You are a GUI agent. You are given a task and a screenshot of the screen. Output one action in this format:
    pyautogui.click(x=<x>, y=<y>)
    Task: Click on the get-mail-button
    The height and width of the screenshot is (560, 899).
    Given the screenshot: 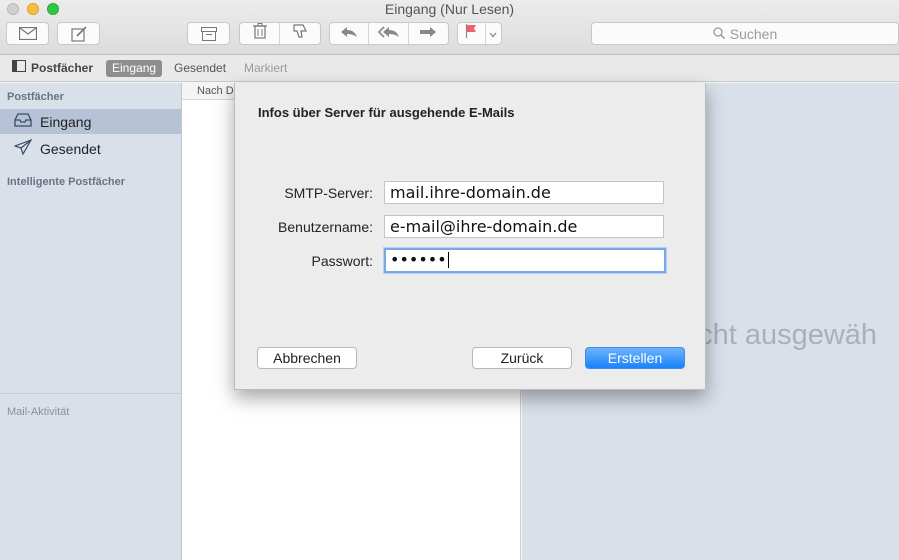 What is the action you would take?
    pyautogui.click(x=27, y=33)
    